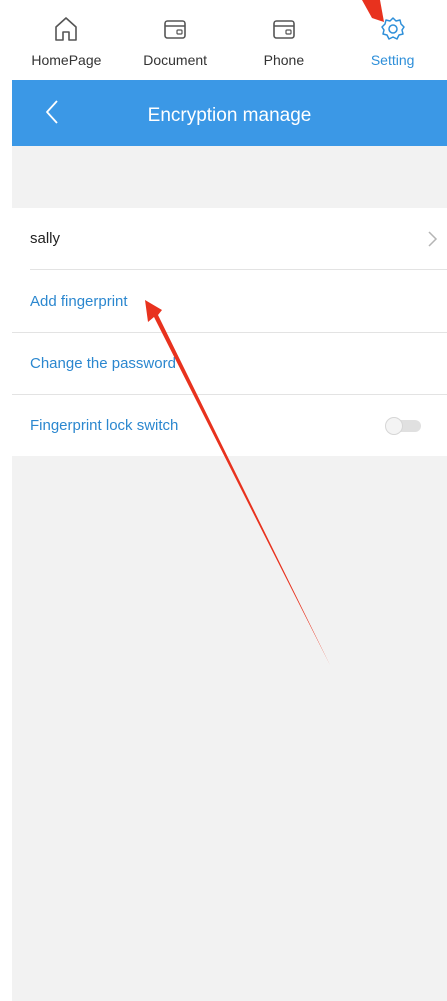 Image resolution: width=447 pixels, height=1001 pixels. Describe the element at coordinates (404, 426) in the screenshot. I see `fingerprint-lock-toggle` at that location.